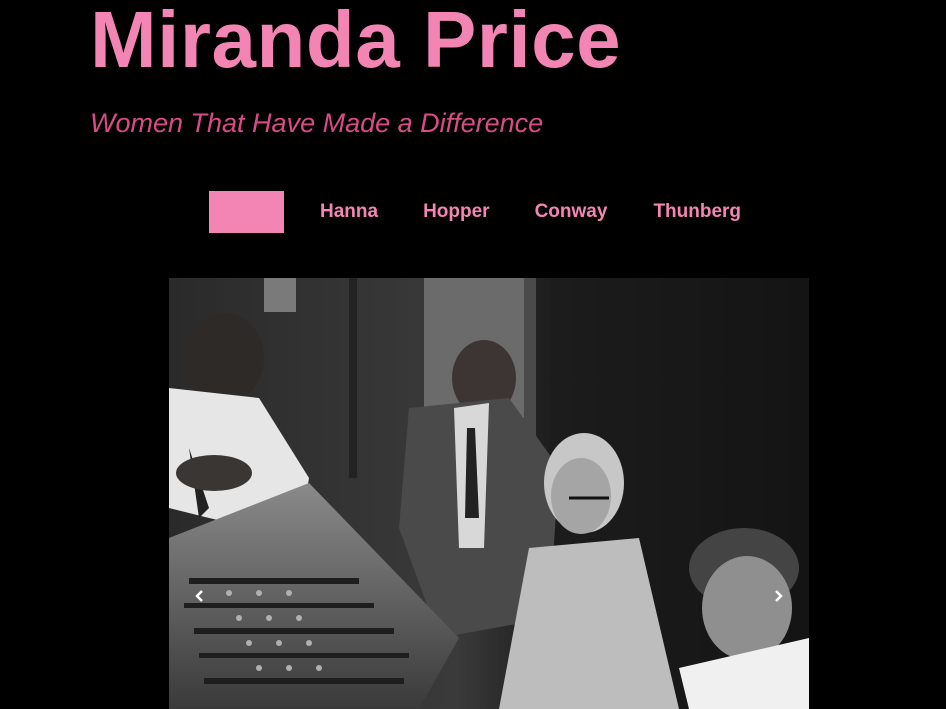  I want to click on site-tagline: Women That Have Made a Difference, so click(317, 123).